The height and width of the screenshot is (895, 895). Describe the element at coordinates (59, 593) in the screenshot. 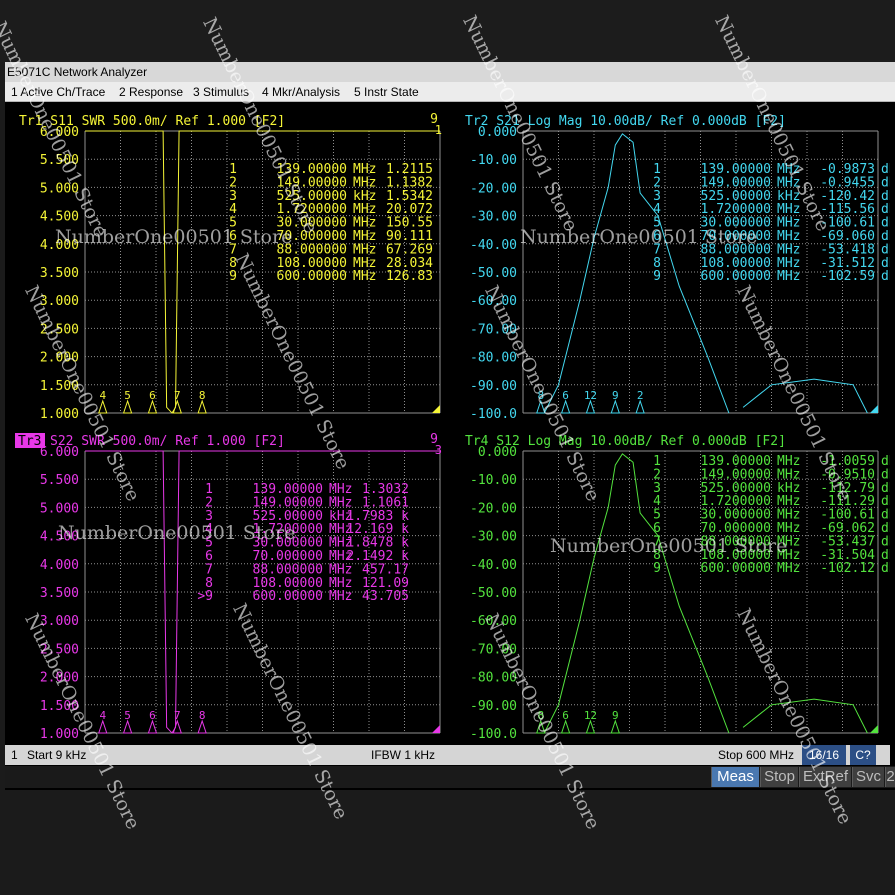

I see `y-tick-label: 3.500` at that location.